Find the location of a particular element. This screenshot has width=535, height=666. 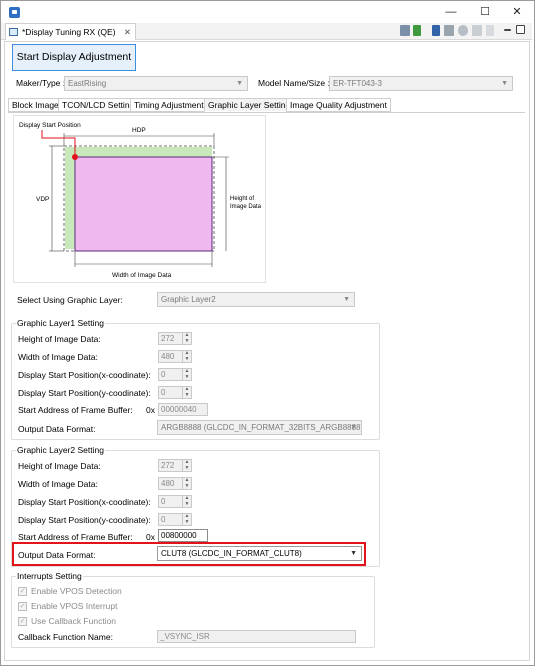

start-display-adjustment-button: Start Display Adjustment is located at coordinates (74, 57).